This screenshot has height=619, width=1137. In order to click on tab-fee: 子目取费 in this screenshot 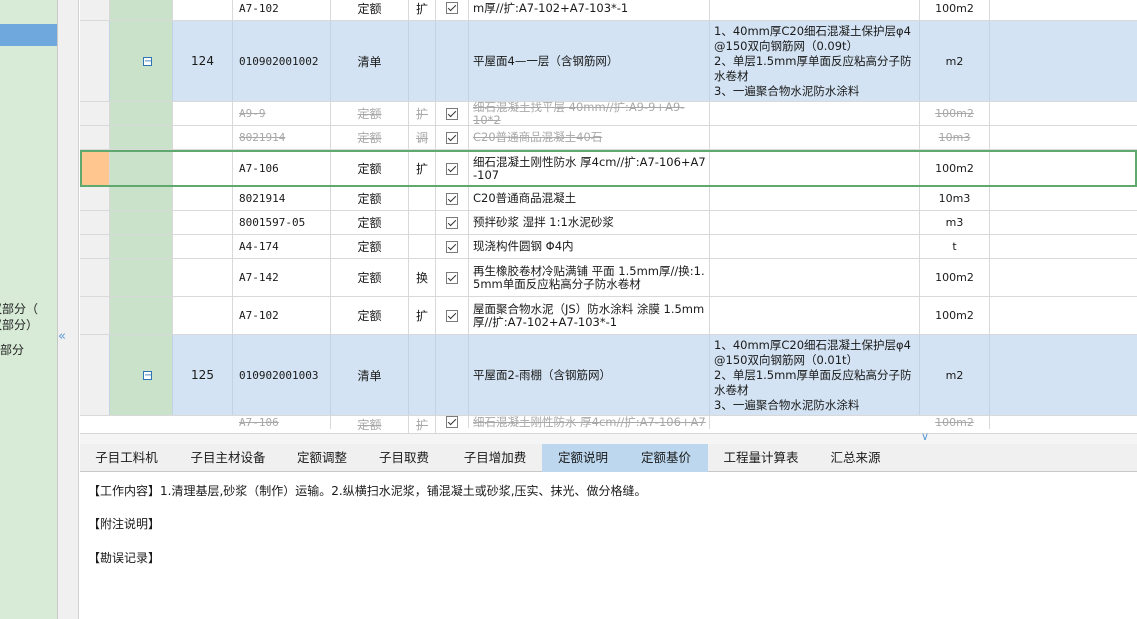, I will do `click(404, 458)`.